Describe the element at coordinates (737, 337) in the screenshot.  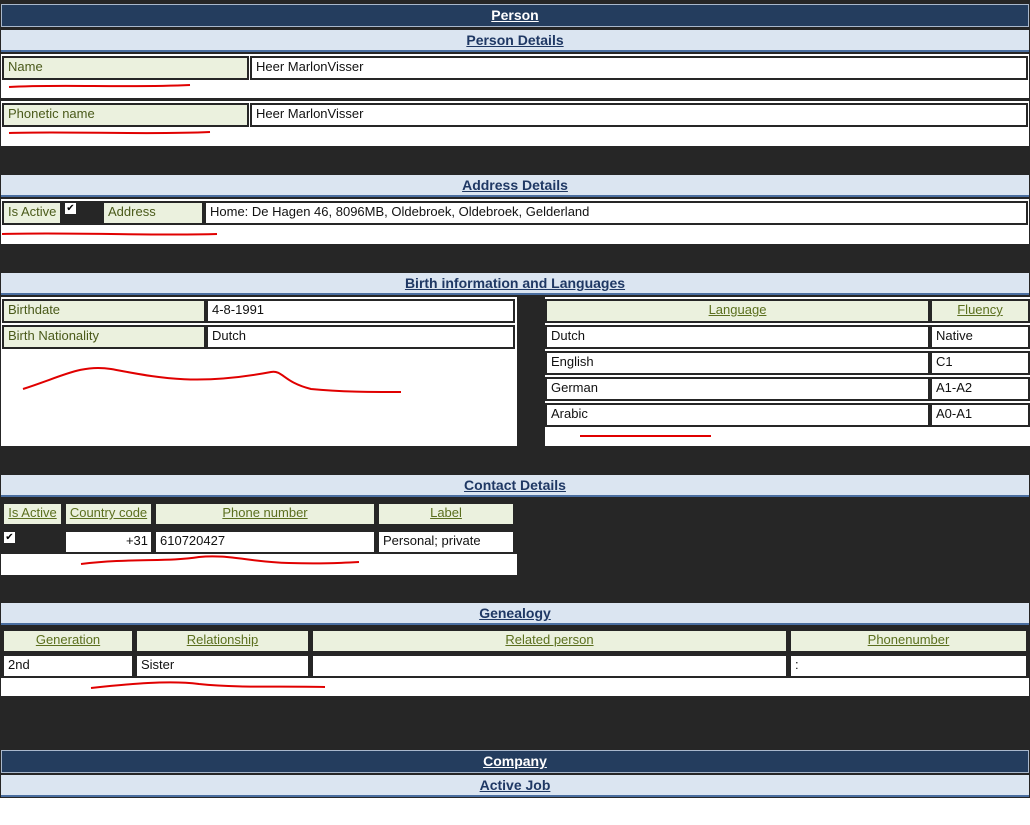
I see `language-cell: Dutch` at that location.